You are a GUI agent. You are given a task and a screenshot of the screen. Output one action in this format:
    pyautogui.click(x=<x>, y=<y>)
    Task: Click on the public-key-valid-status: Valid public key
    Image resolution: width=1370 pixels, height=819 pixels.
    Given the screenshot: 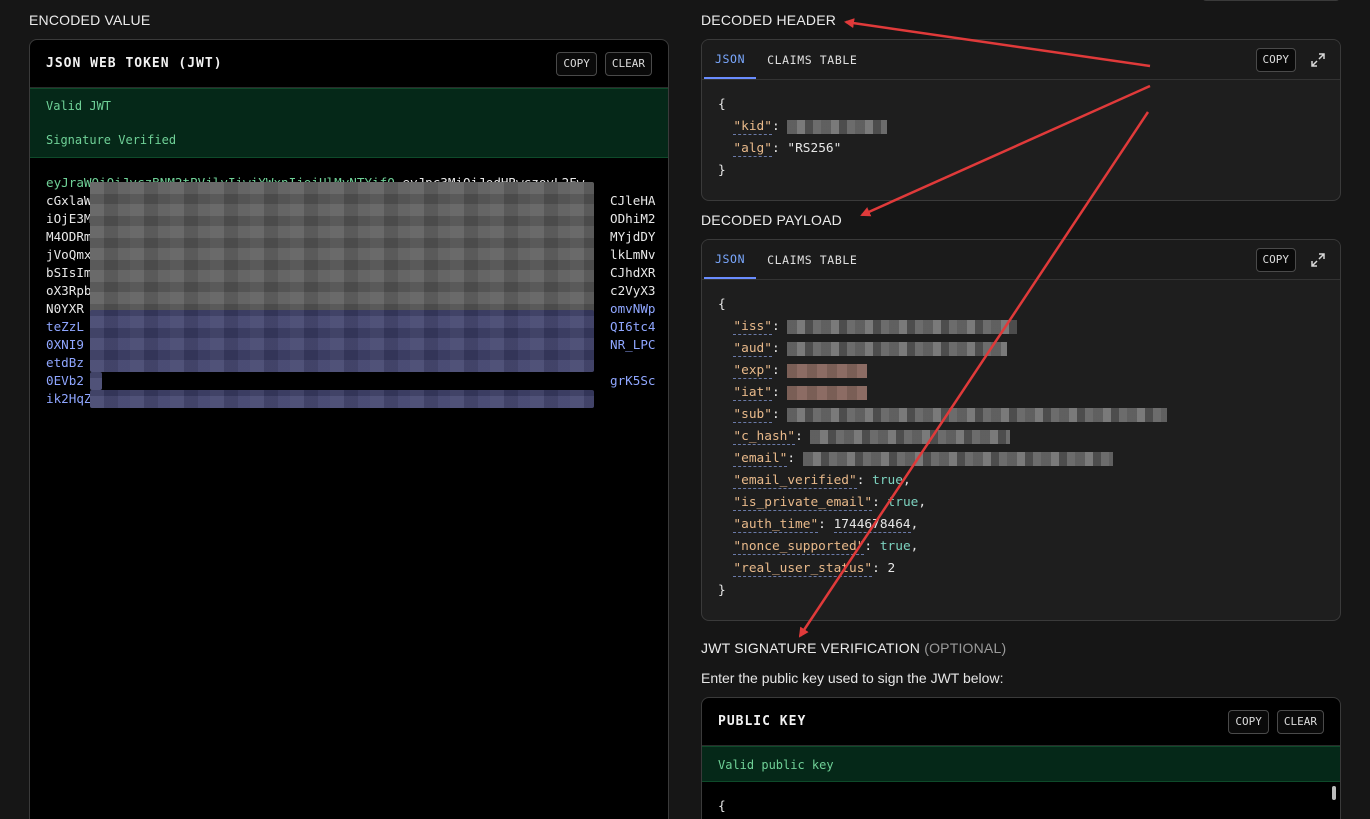 What is the action you would take?
    pyautogui.click(x=776, y=765)
    